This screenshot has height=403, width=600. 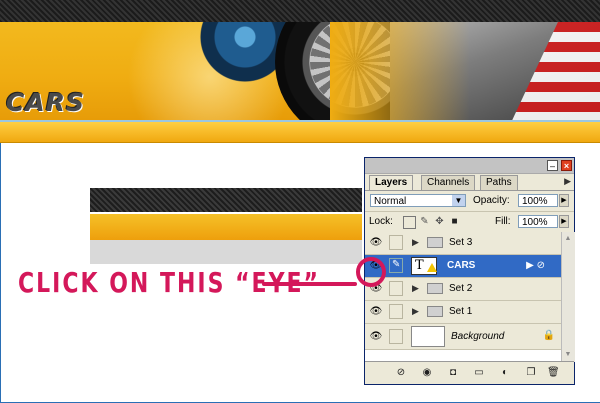 I want to click on lock-position-icon: ✥, so click(x=439, y=221).